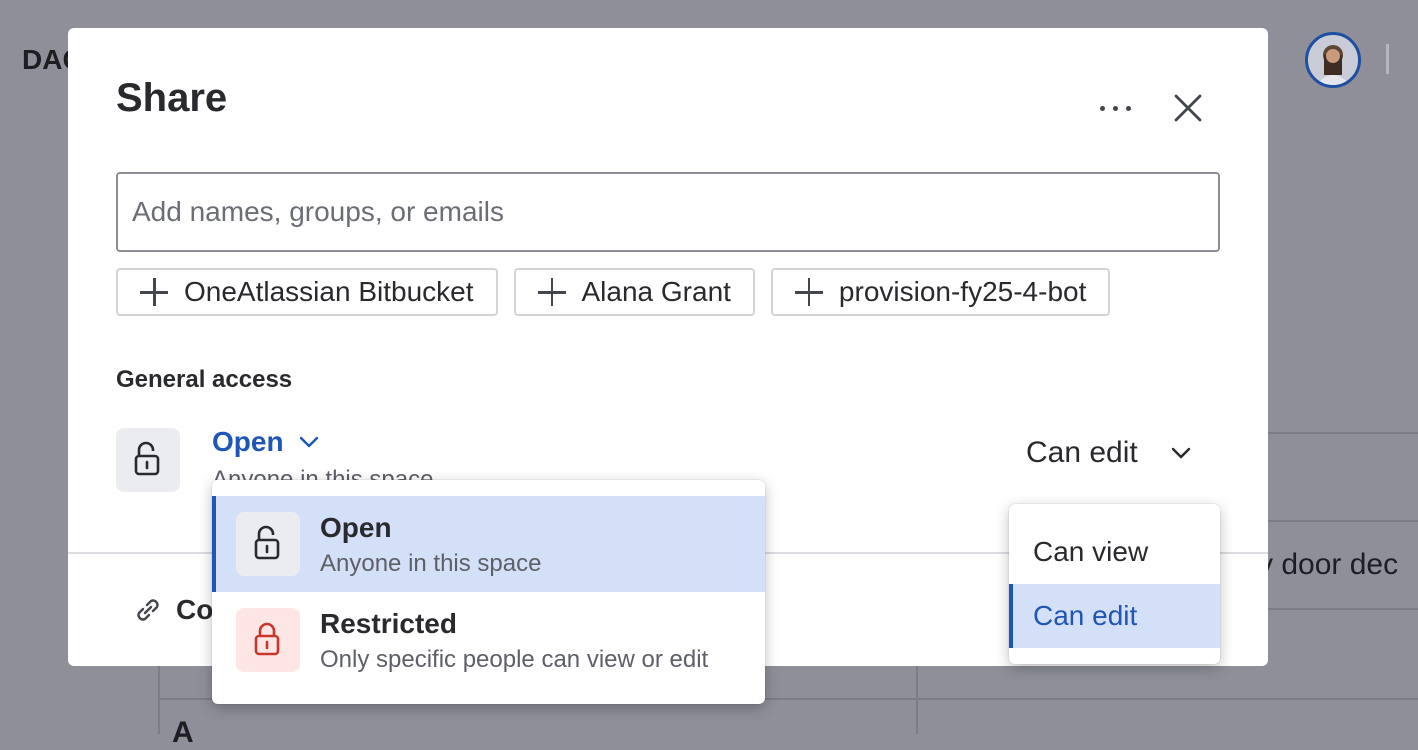 The height and width of the screenshot is (750, 1418). I want to click on permission-option-view: Can view, so click(1114, 552).